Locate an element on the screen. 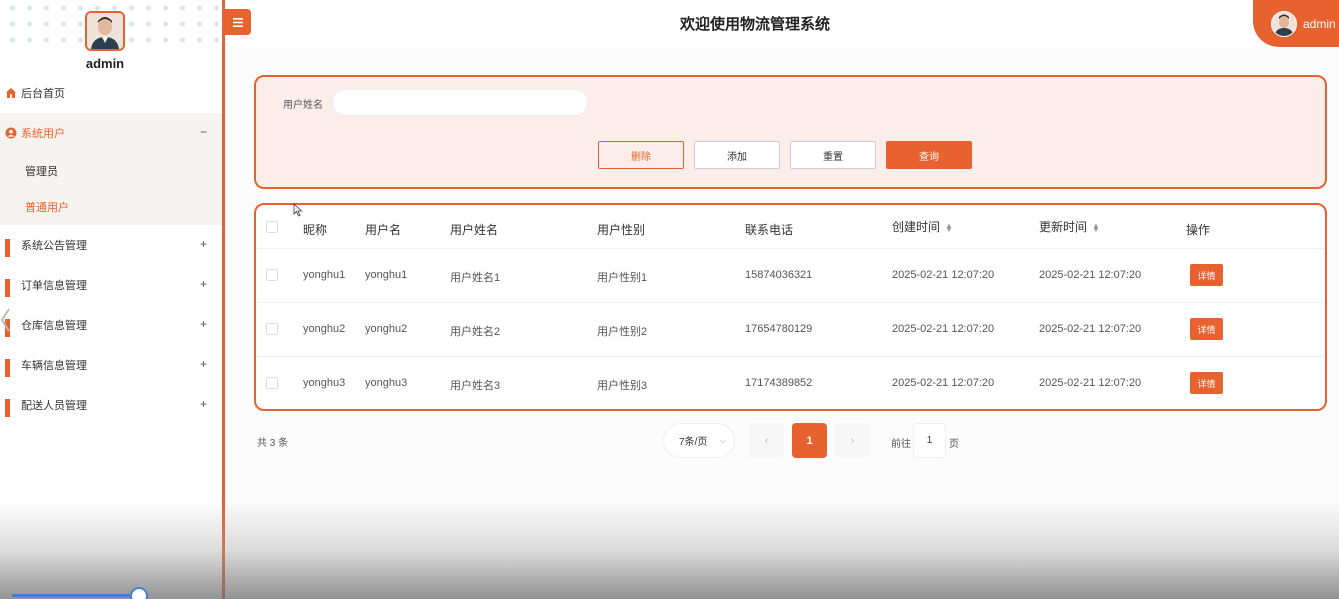  sidebar-item-label: 后台首页 is located at coordinates (43, 94).